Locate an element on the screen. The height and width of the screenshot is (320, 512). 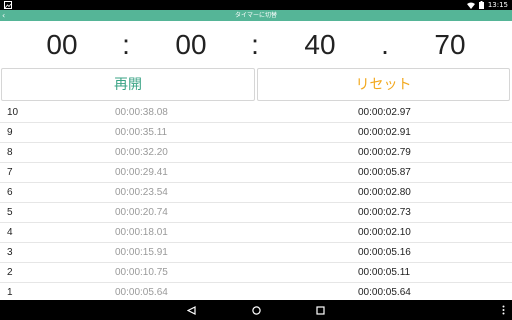
lap-split-time: 00:00:05.16 is located at coordinates (384, 252).